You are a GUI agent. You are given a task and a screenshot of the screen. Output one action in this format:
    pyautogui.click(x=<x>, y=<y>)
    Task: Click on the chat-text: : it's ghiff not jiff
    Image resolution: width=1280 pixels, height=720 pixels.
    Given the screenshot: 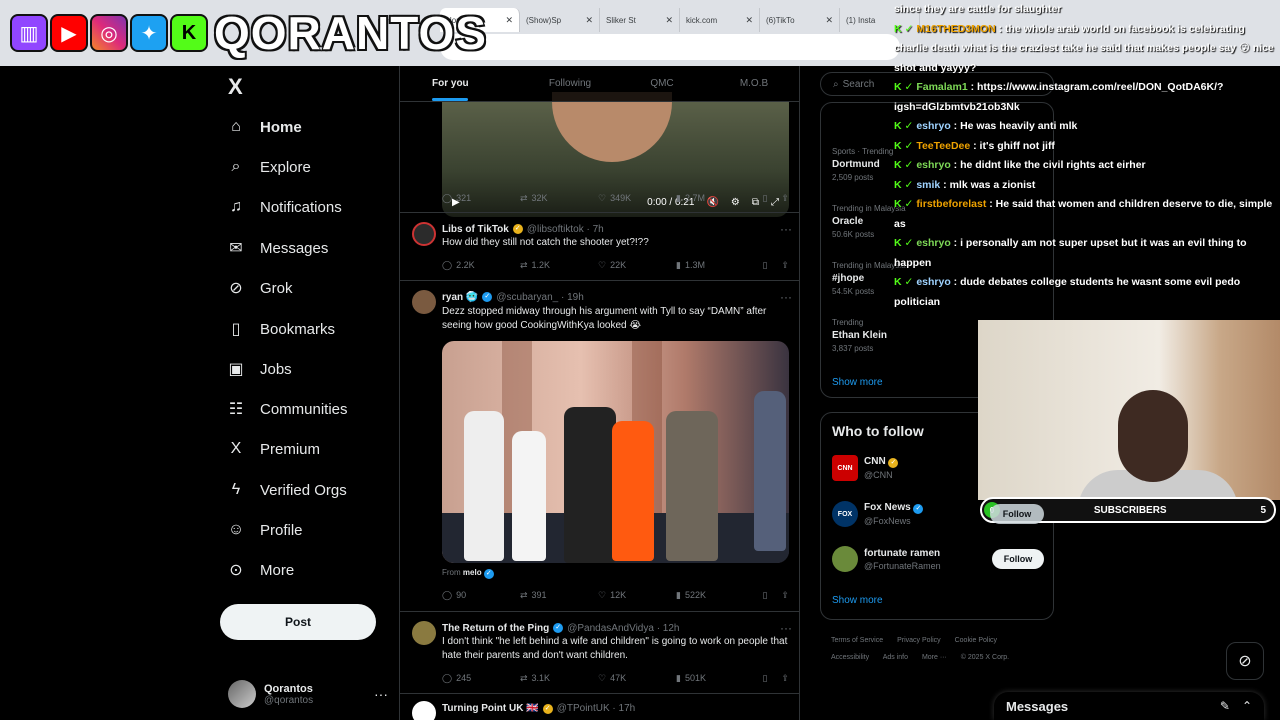 What is the action you would take?
    pyautogui.click(x=1014, y=145)
    